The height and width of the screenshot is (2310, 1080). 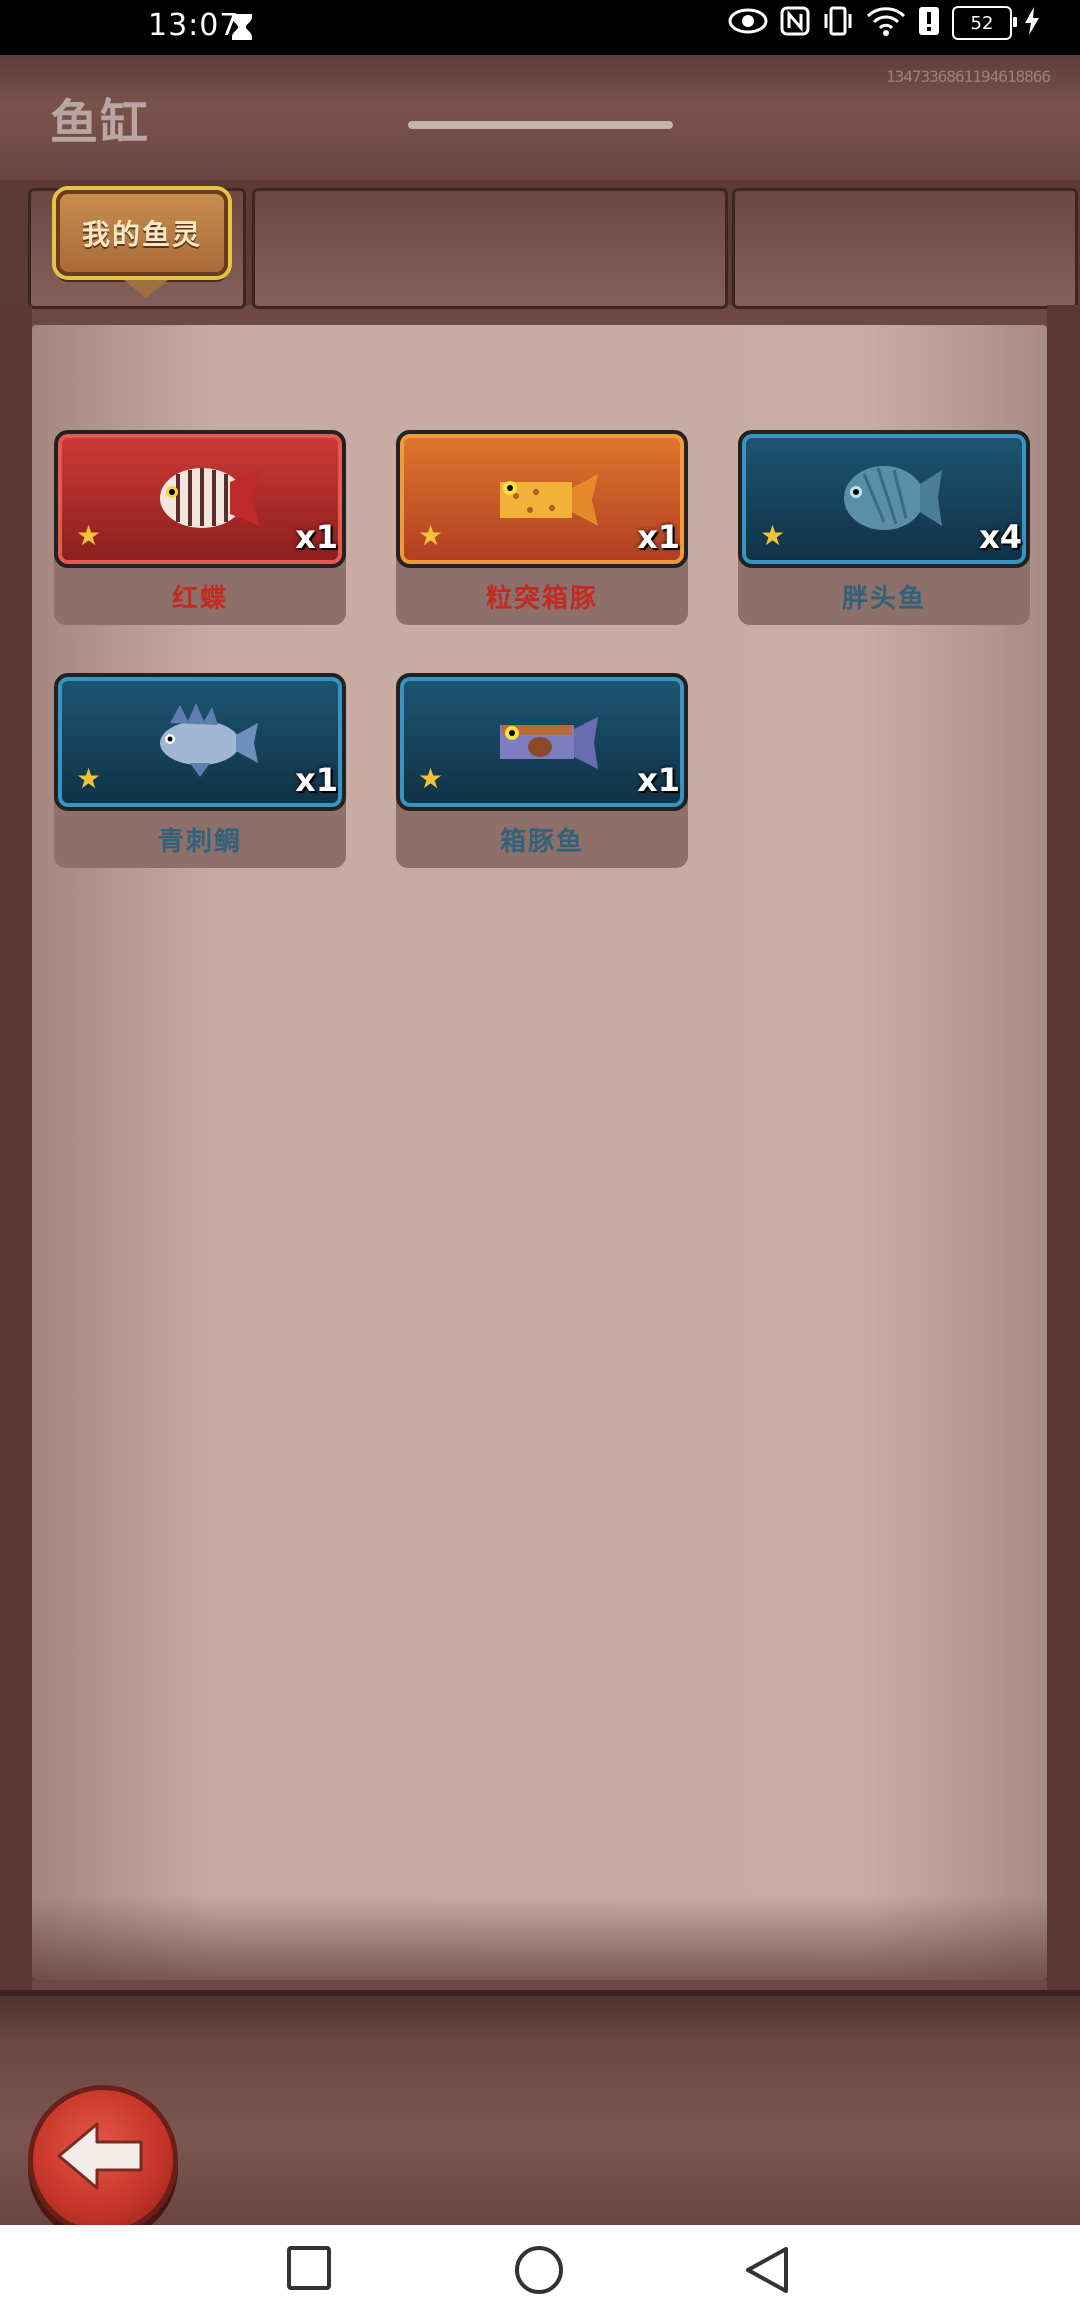 I want to click on fish-name: 胖头鱼, so click(x=883, y=599).